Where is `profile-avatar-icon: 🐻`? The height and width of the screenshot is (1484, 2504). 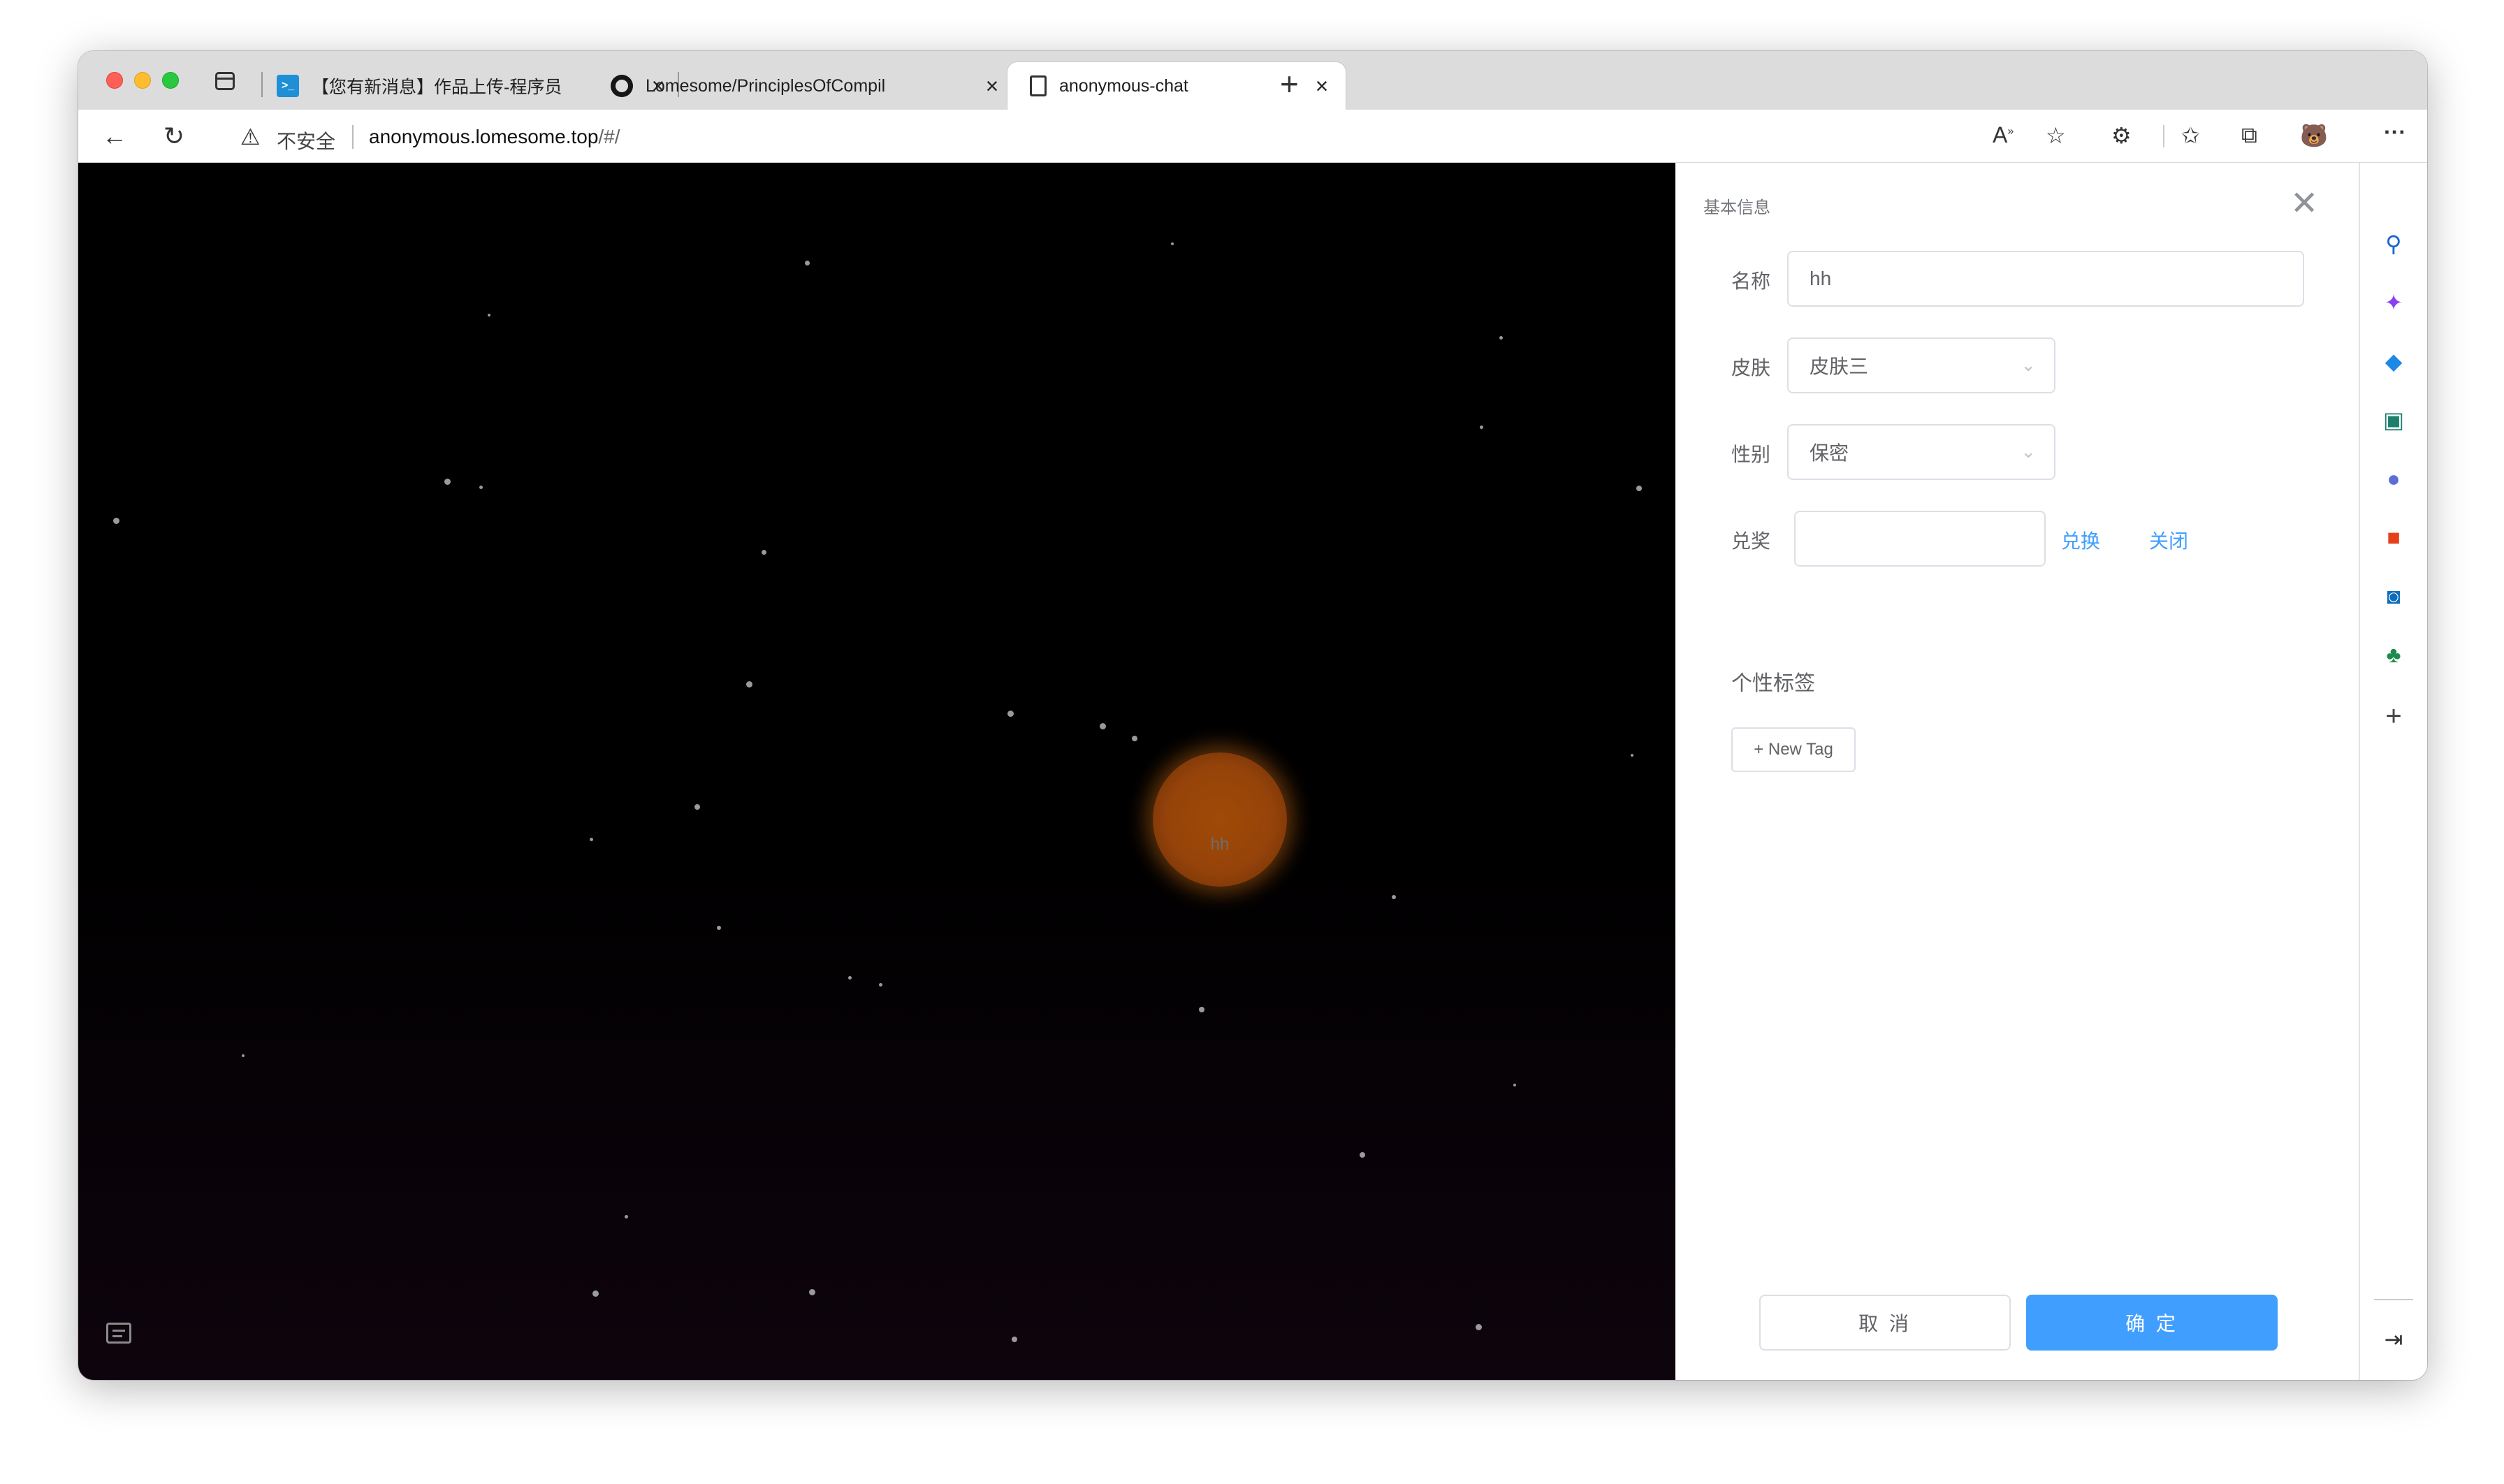
profile-avatar-icon: 🐻 is located at coordinates (2314, 135).